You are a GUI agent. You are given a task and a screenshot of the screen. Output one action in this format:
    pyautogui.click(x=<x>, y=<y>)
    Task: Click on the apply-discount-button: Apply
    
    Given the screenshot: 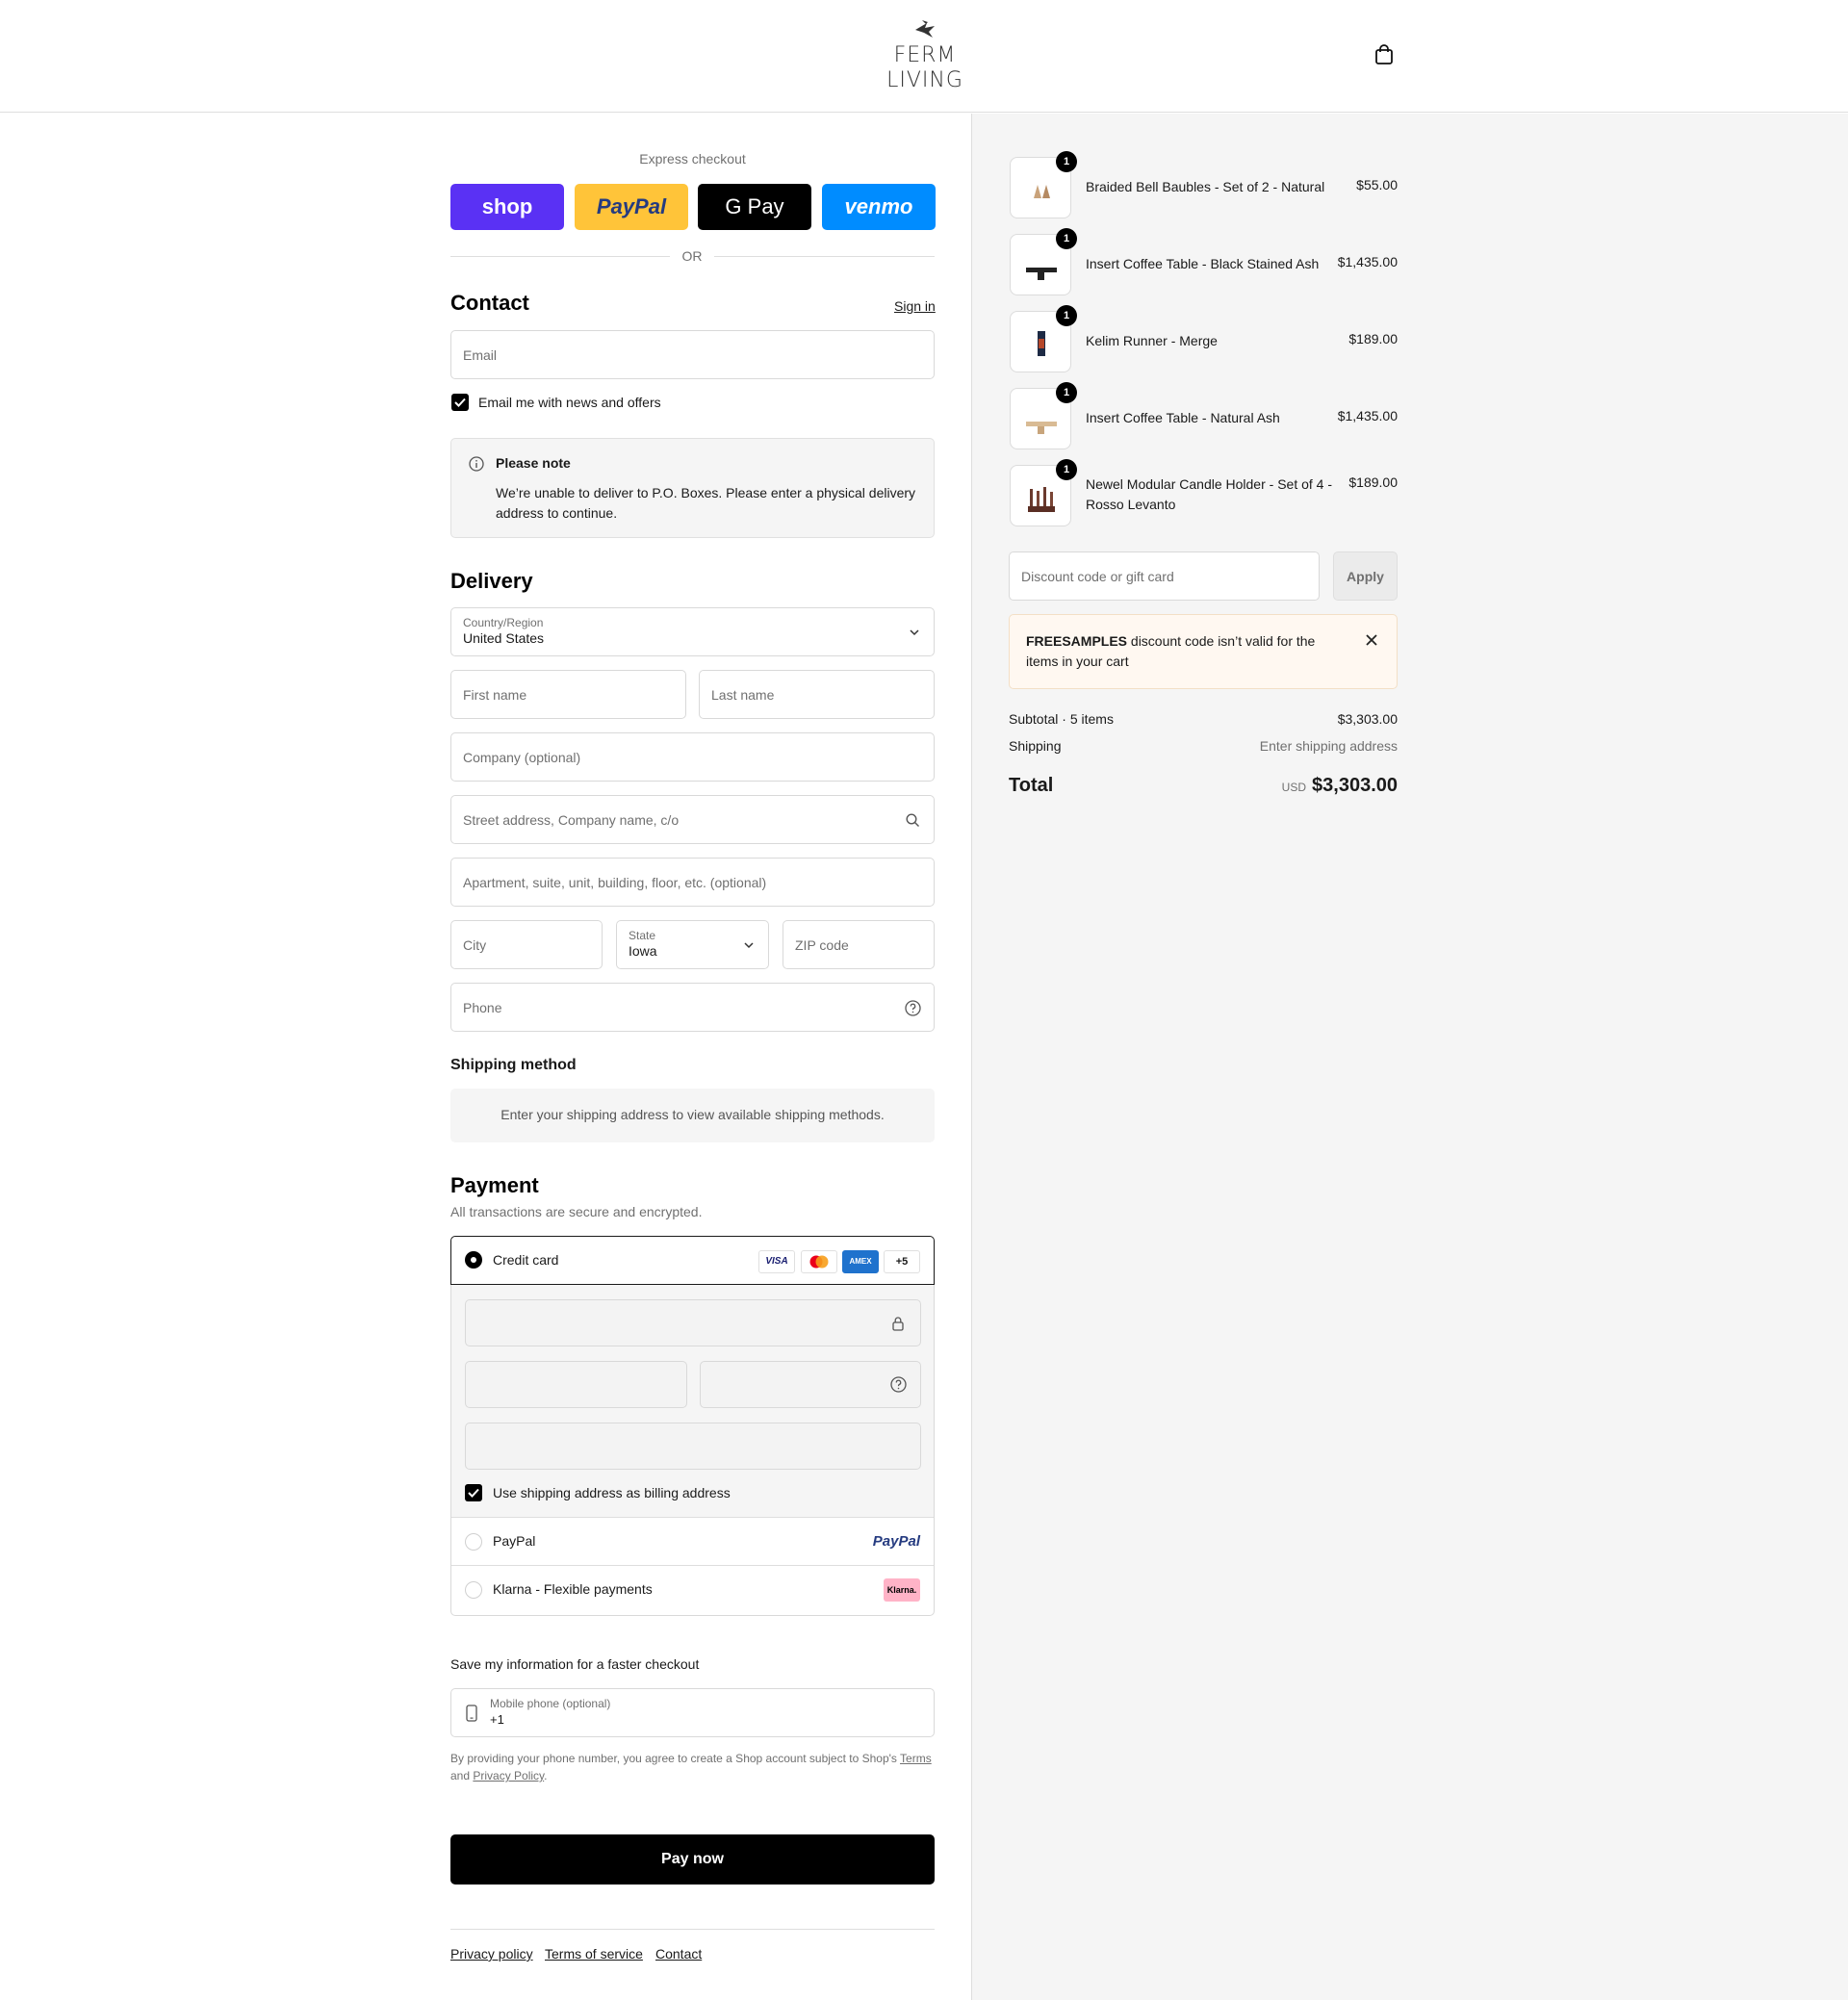 What is the action you would take?
    pyautogui.click(x=1365, y=576)
    